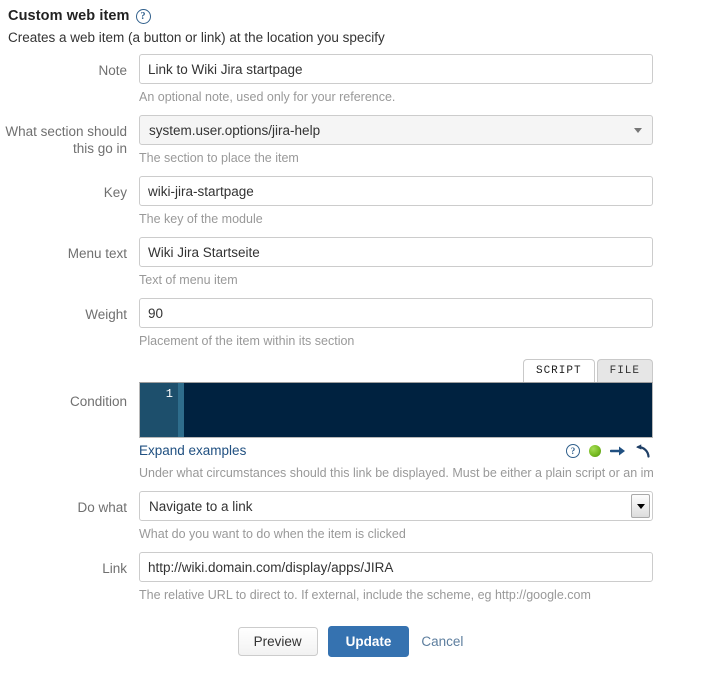  What do you see at coordinates (418, 410) in the screenshot?
I see `editor-code-area` at bounding box center [418, 410].